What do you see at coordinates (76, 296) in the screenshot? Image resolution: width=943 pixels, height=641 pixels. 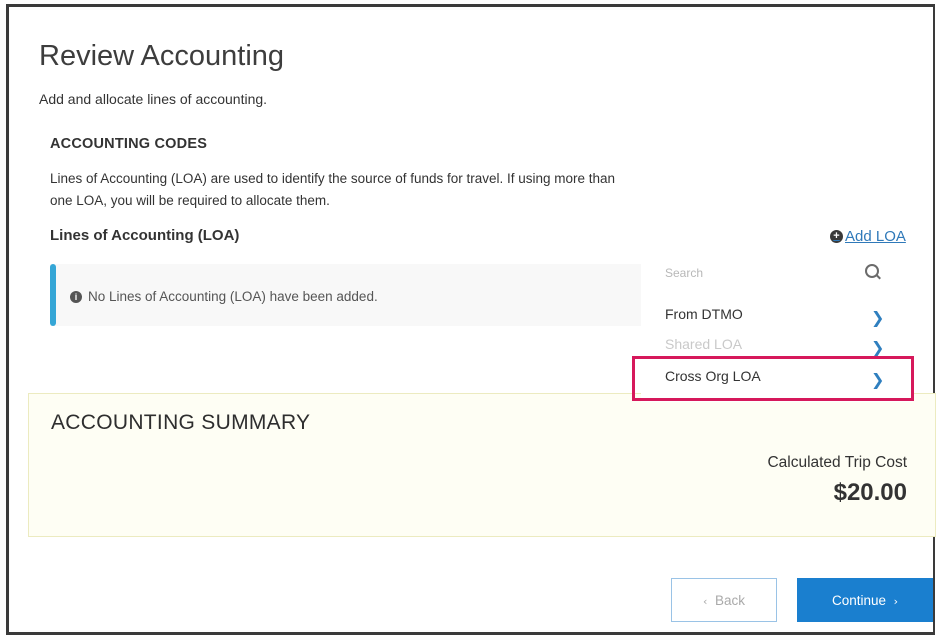 I see `info-icon: i` at bounding box center [76, 296].